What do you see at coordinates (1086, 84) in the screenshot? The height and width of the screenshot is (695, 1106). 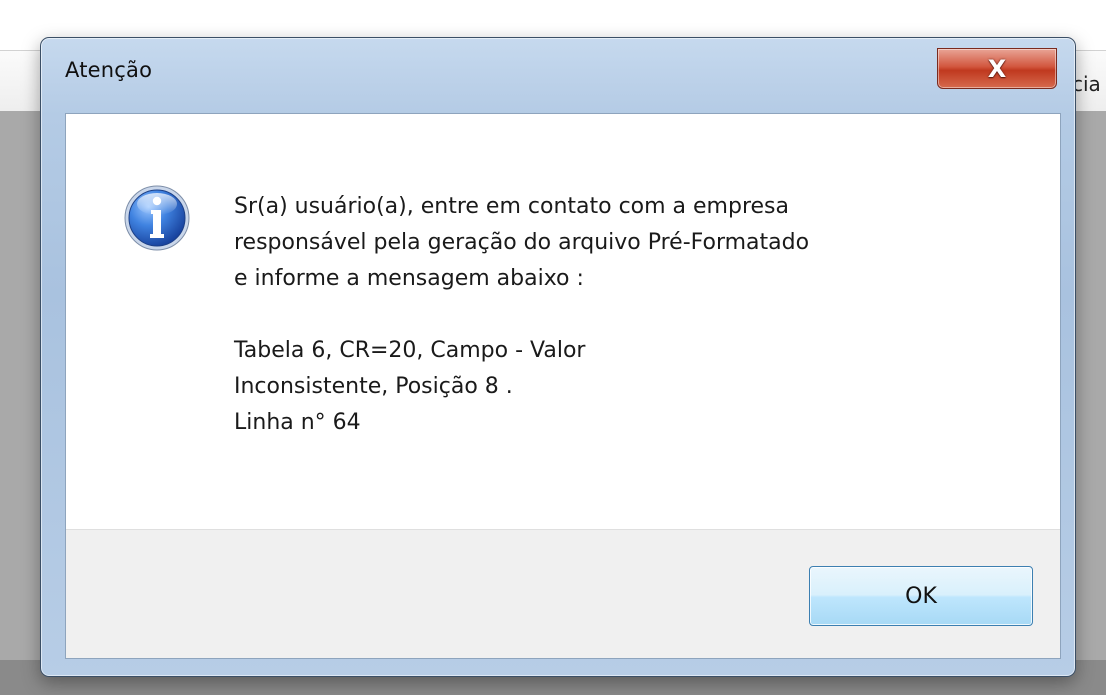 I see `background-partial-label: cia` at bounding box center [1086, 84].